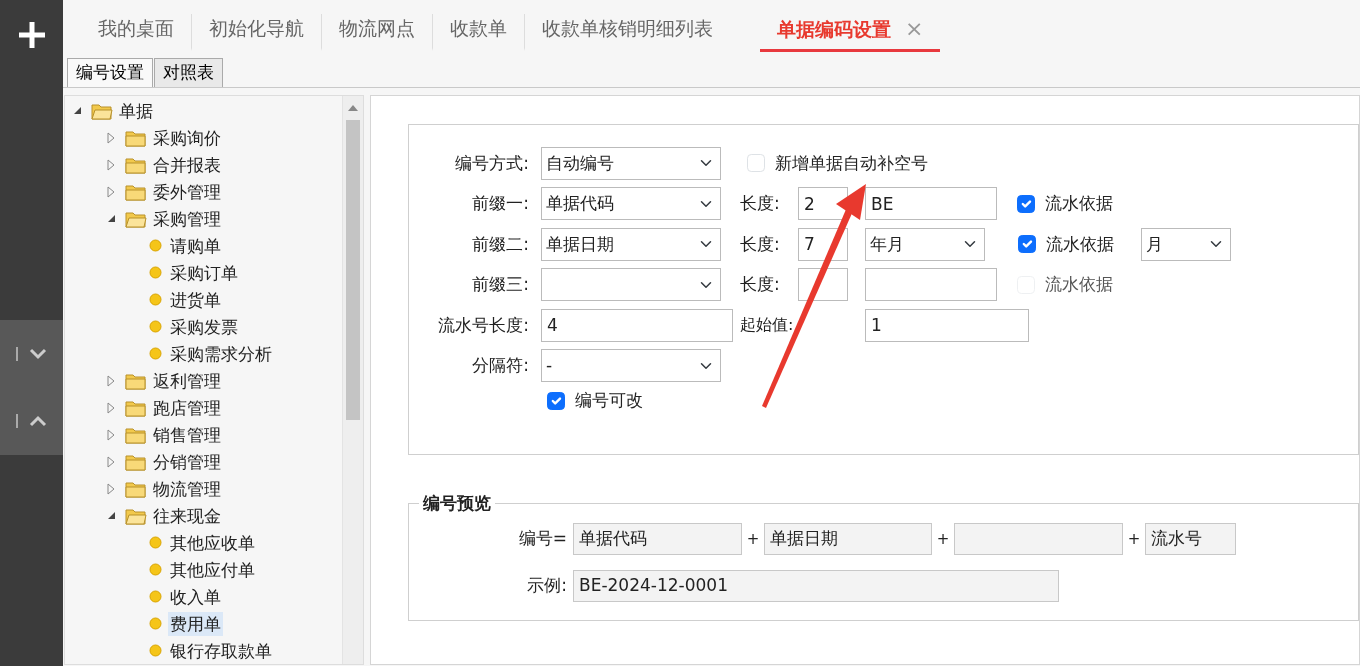 Image resolution: width=1360 pixels, height=666 pixels. What do you see at coordinates (637, 325) in the screenshot?
I see `input-field: 4` at bounding box center [637, 325].